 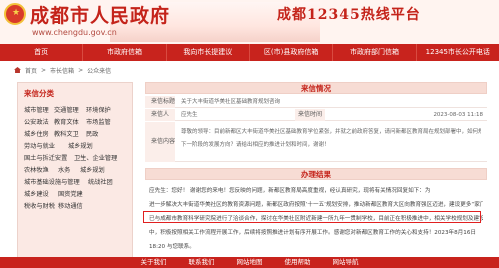 I want to click on time-value: 2023-08-03 11:18, so click(x=458, y=115).